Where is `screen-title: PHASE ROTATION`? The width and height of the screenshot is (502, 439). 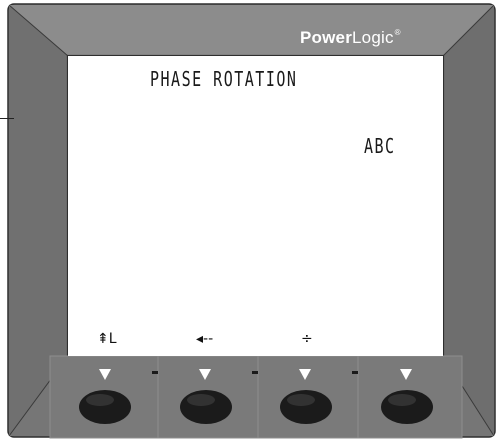
screen-title: PHASE ROTATION is located at coordinates (224, 79).